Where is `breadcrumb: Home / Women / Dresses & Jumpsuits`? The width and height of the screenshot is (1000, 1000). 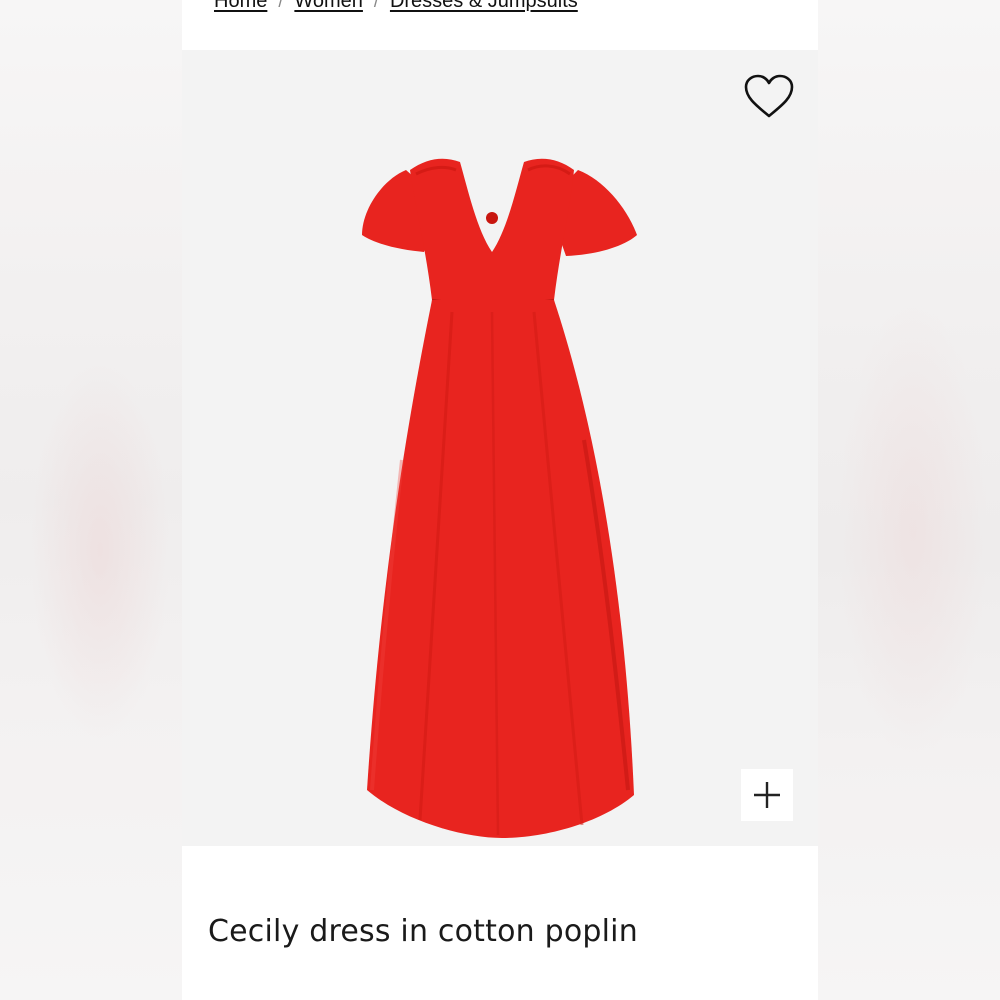
breadcrumb: Home / Women / Dresses & Jumpsuits is located at coordinates (396, 8).